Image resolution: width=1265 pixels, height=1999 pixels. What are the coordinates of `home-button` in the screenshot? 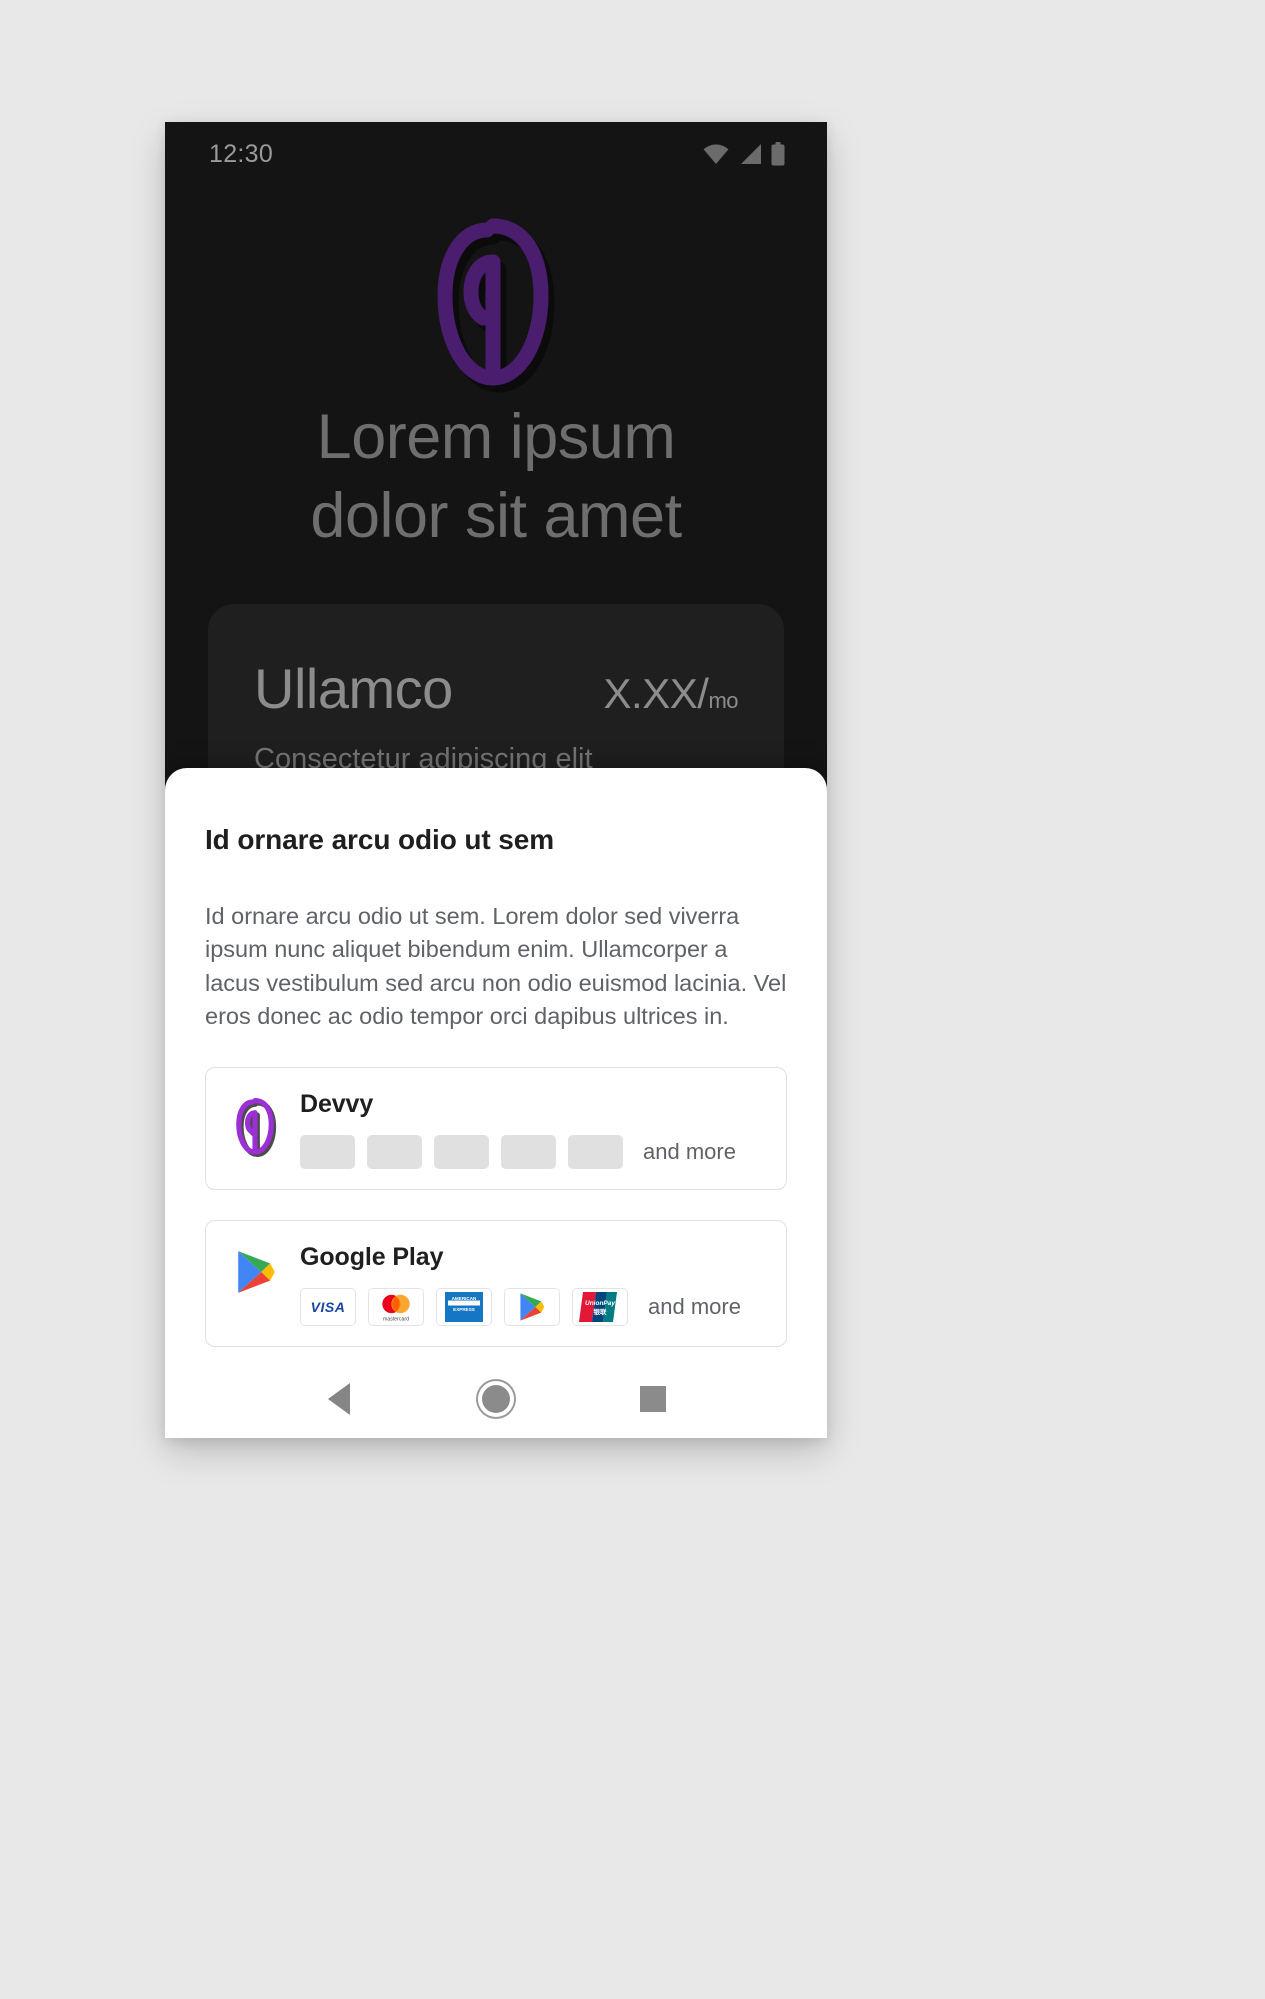 It's located at (496, 1399).